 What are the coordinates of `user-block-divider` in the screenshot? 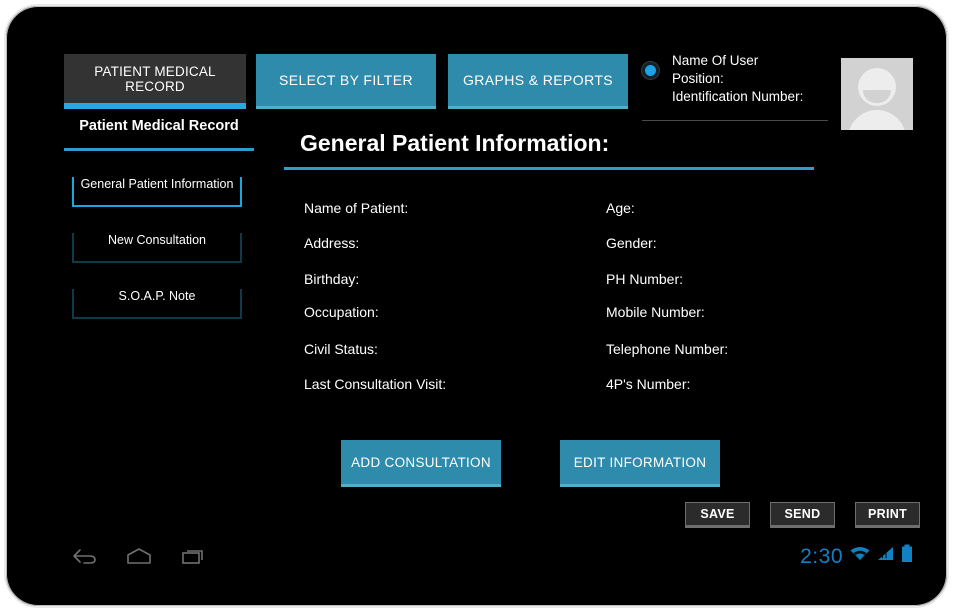 It's located at (735, 120).